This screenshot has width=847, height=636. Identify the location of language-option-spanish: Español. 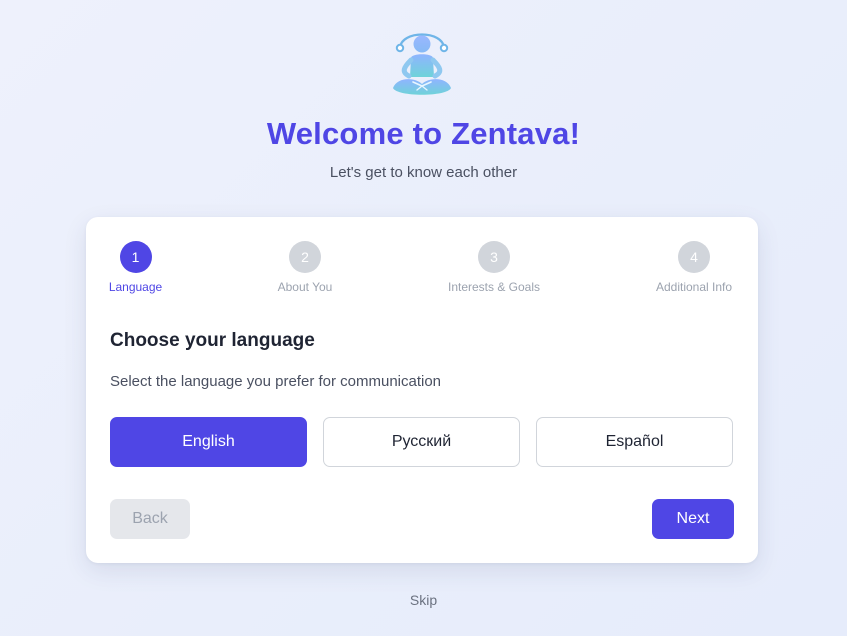
(634, 442).